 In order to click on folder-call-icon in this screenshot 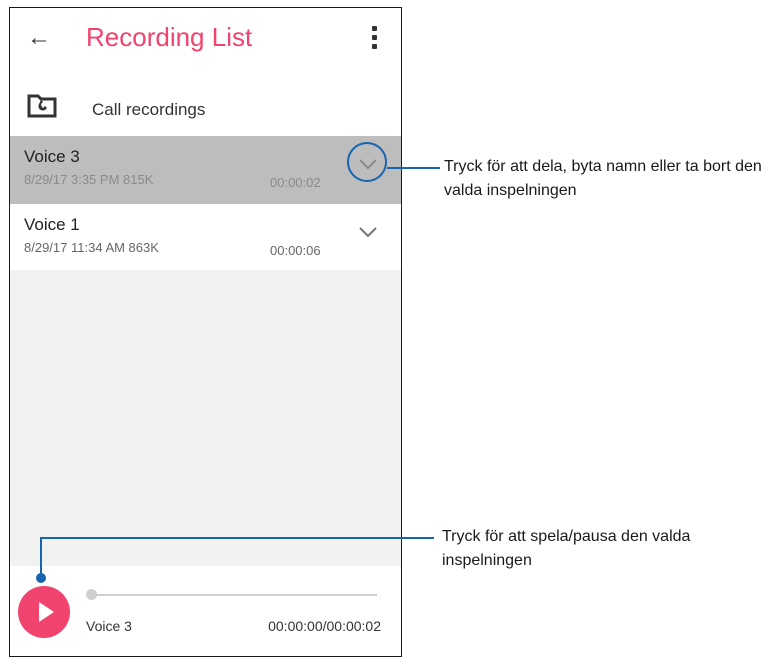, I will do `click(42, 106)`.